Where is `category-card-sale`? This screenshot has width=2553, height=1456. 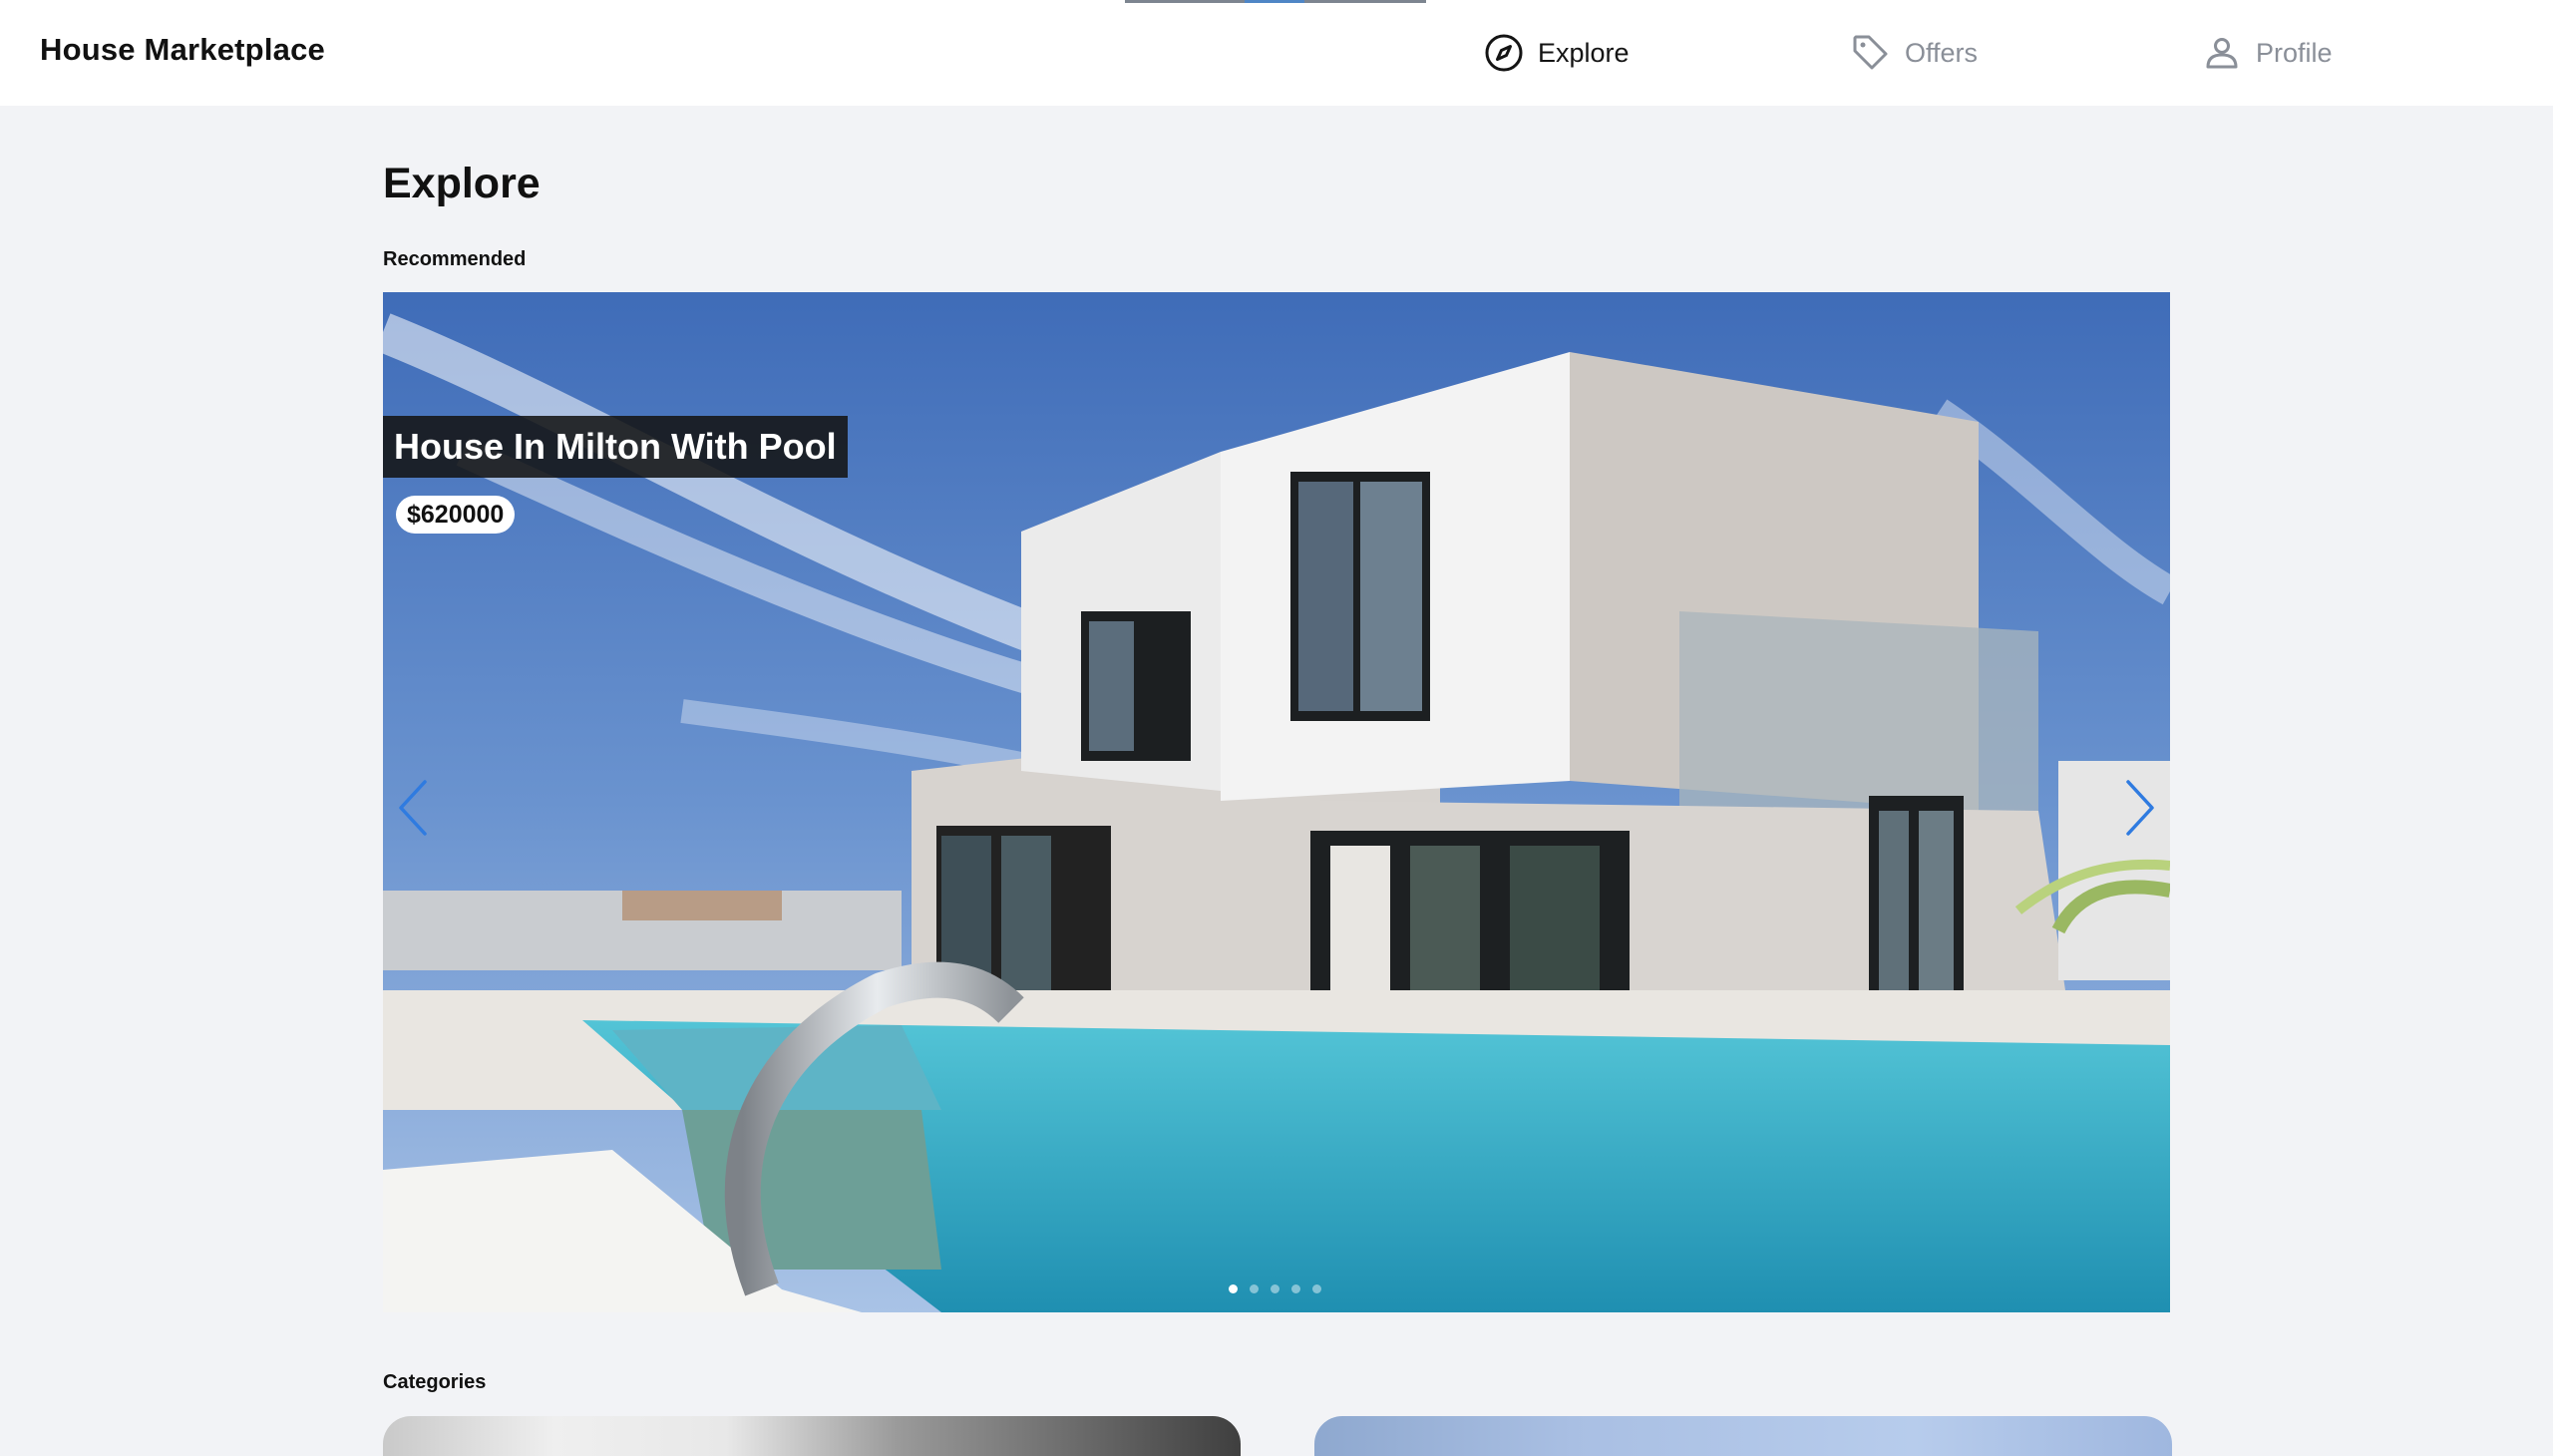 category-card-sale is located at coordinates (1743, 1436).